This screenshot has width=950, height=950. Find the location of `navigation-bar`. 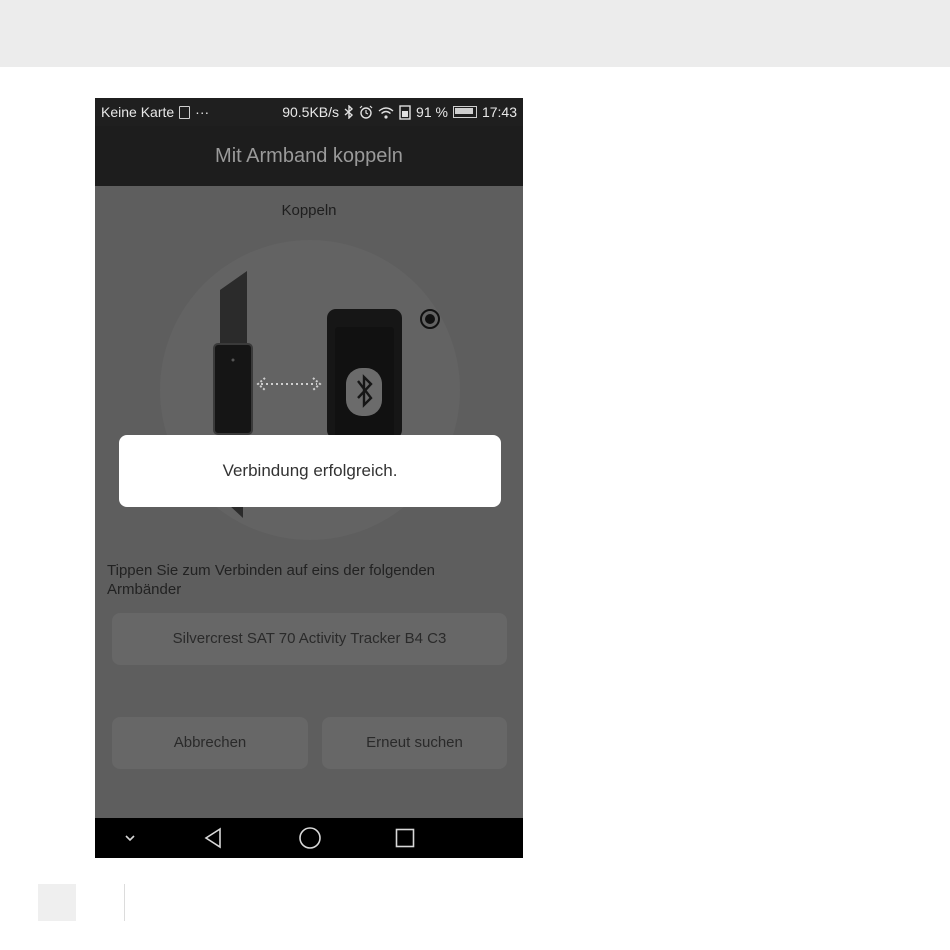

navigation-bar is located at coordinates (309, 838).